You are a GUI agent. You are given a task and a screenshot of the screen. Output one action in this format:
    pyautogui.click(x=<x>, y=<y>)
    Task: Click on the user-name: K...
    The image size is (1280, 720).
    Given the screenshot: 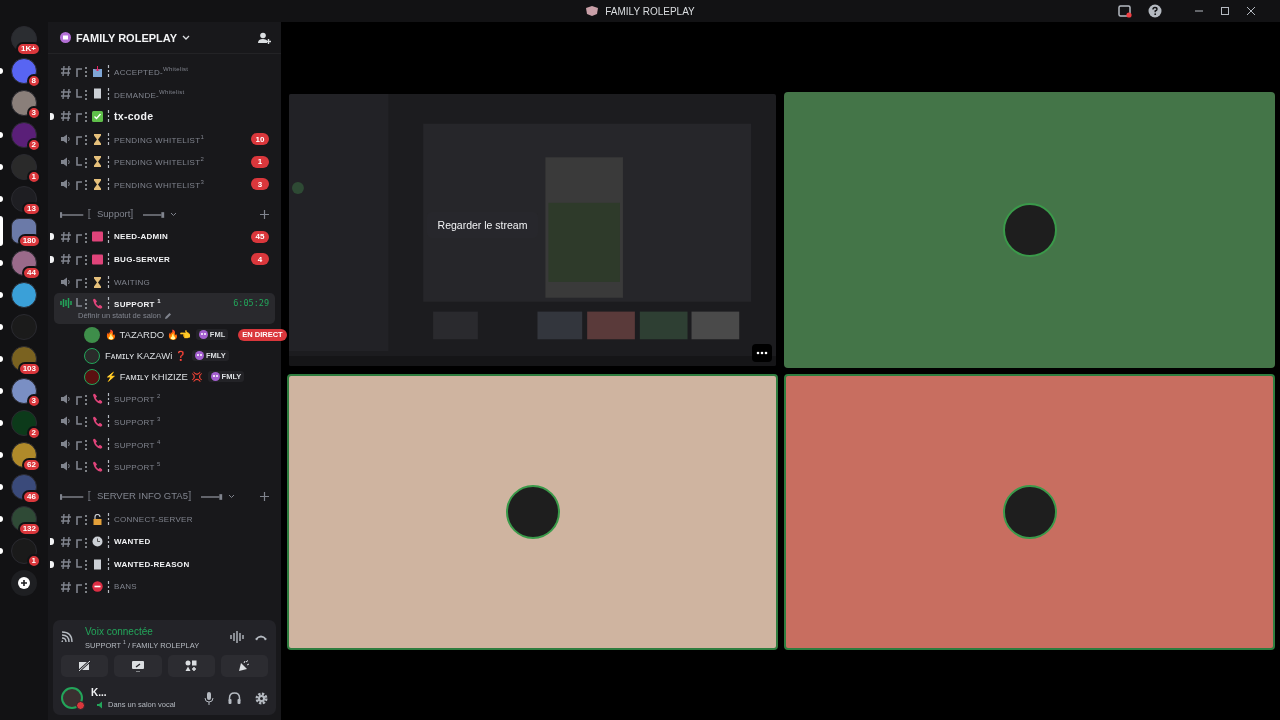 What is the action you would take?
    pyautogui.click(x=133, y=692)
    